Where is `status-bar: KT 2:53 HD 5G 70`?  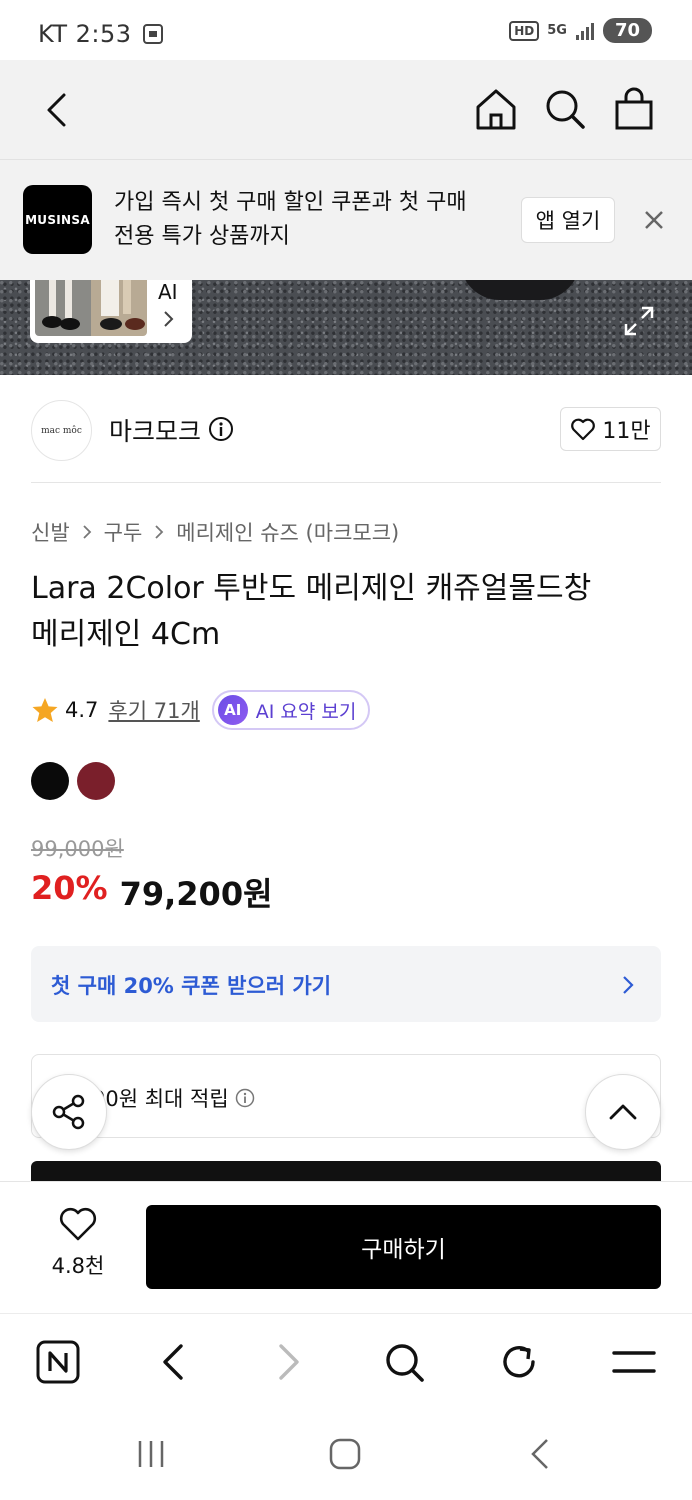
status-bar: KT 2:53 HD 5G 70 is located at coordinates (346, 30).